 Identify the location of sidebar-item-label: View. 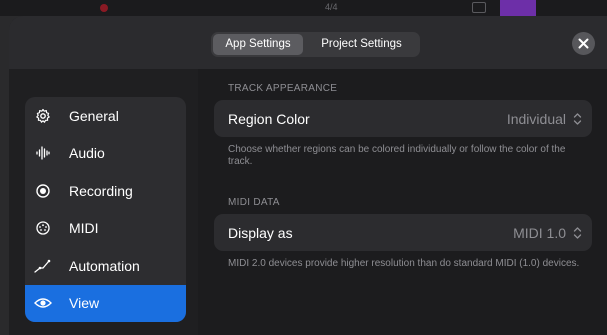
(84, 303).